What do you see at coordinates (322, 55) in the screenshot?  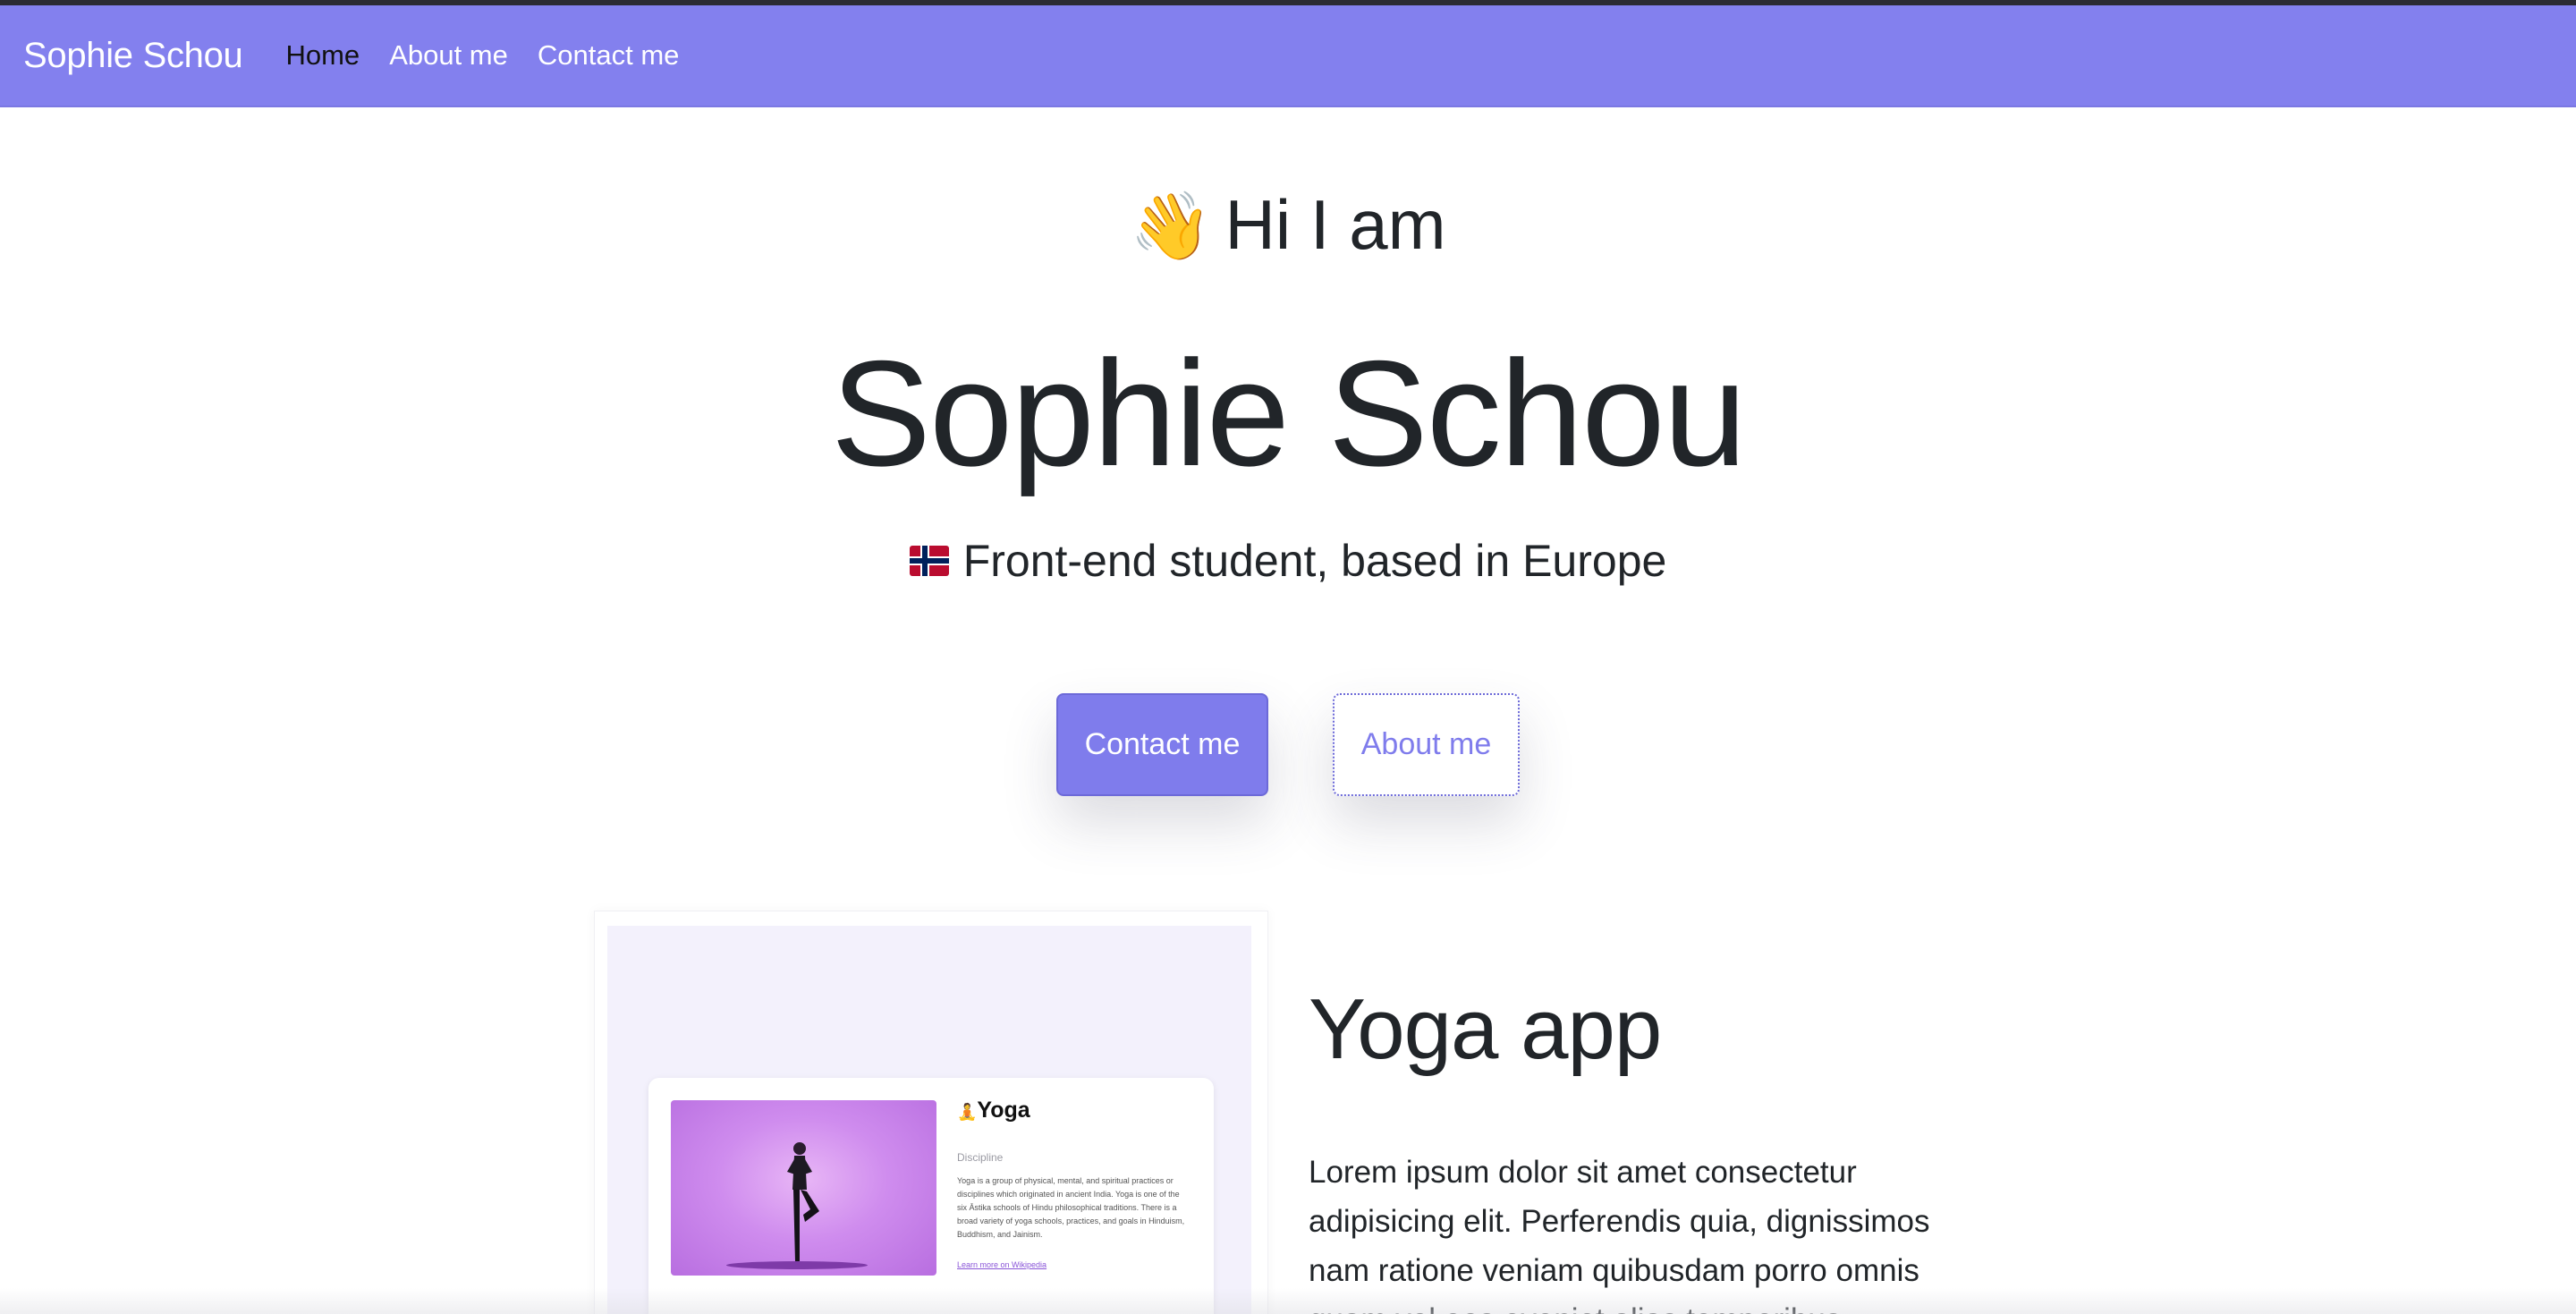 I see `nav-link-home: Home` at bounding box center [322, 55].